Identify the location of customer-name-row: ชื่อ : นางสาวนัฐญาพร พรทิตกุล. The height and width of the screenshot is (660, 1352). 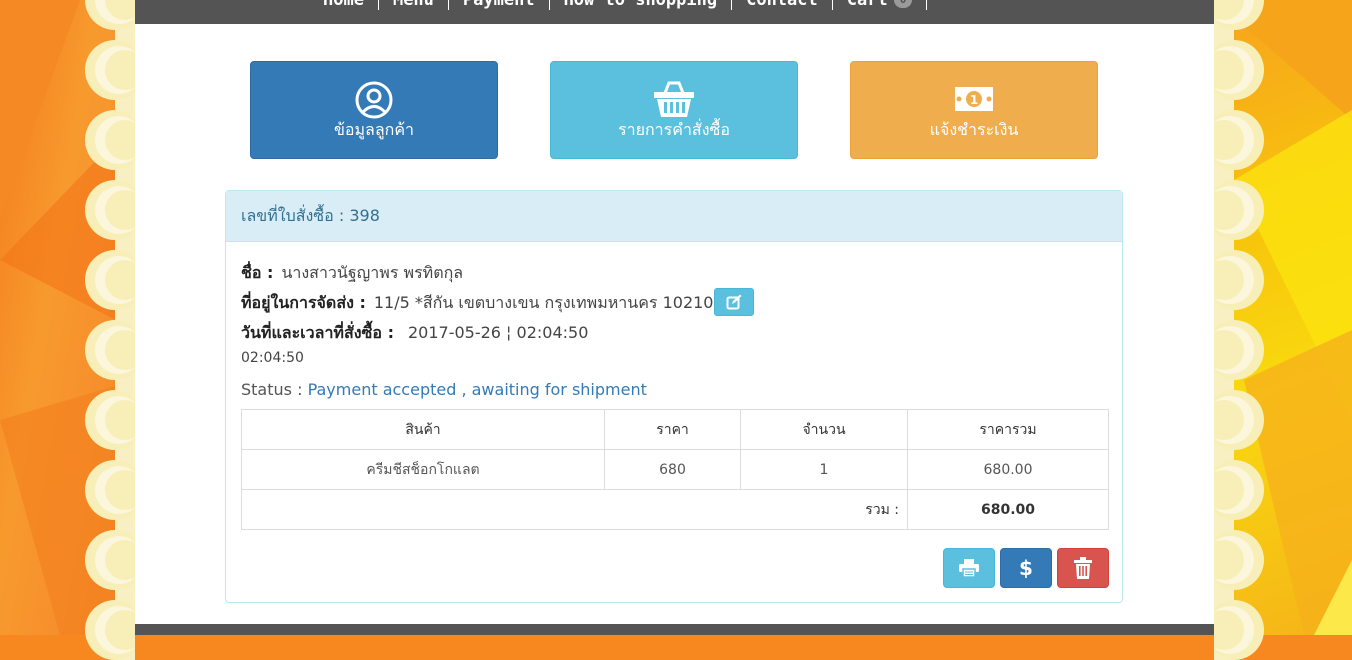
(352, 273).